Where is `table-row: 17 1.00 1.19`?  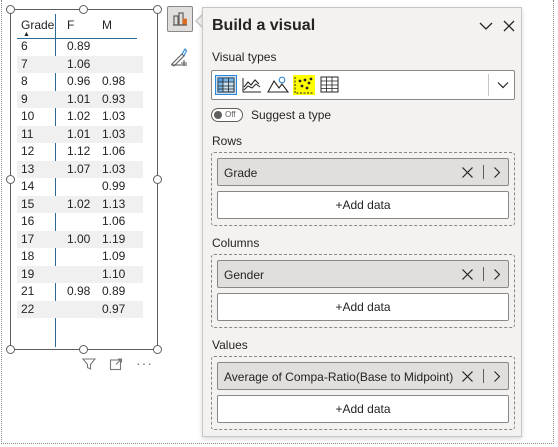 table-row: 17 1.00 1.19 is located at coordinates (80, 239).